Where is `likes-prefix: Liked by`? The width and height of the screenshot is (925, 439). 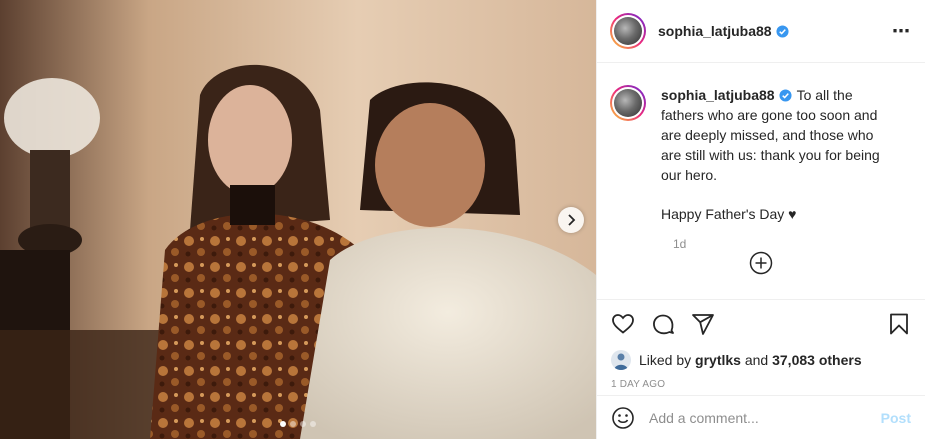
likes-prefix: Liked by is located at coordinates (665, 360).